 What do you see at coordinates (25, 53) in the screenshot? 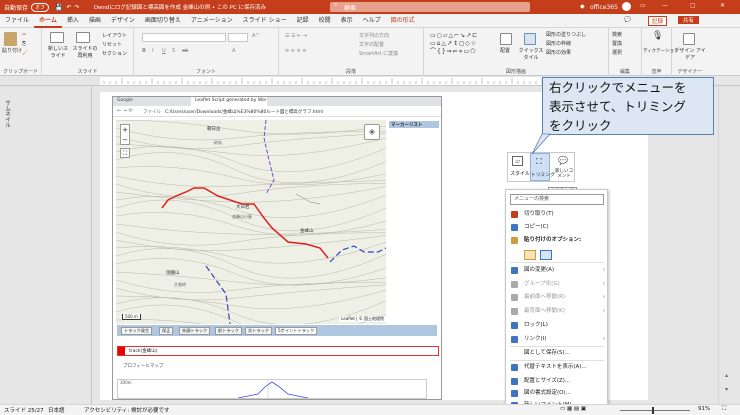
I see `format-painter-icon: 🖌` at bounding box center [25, 53].